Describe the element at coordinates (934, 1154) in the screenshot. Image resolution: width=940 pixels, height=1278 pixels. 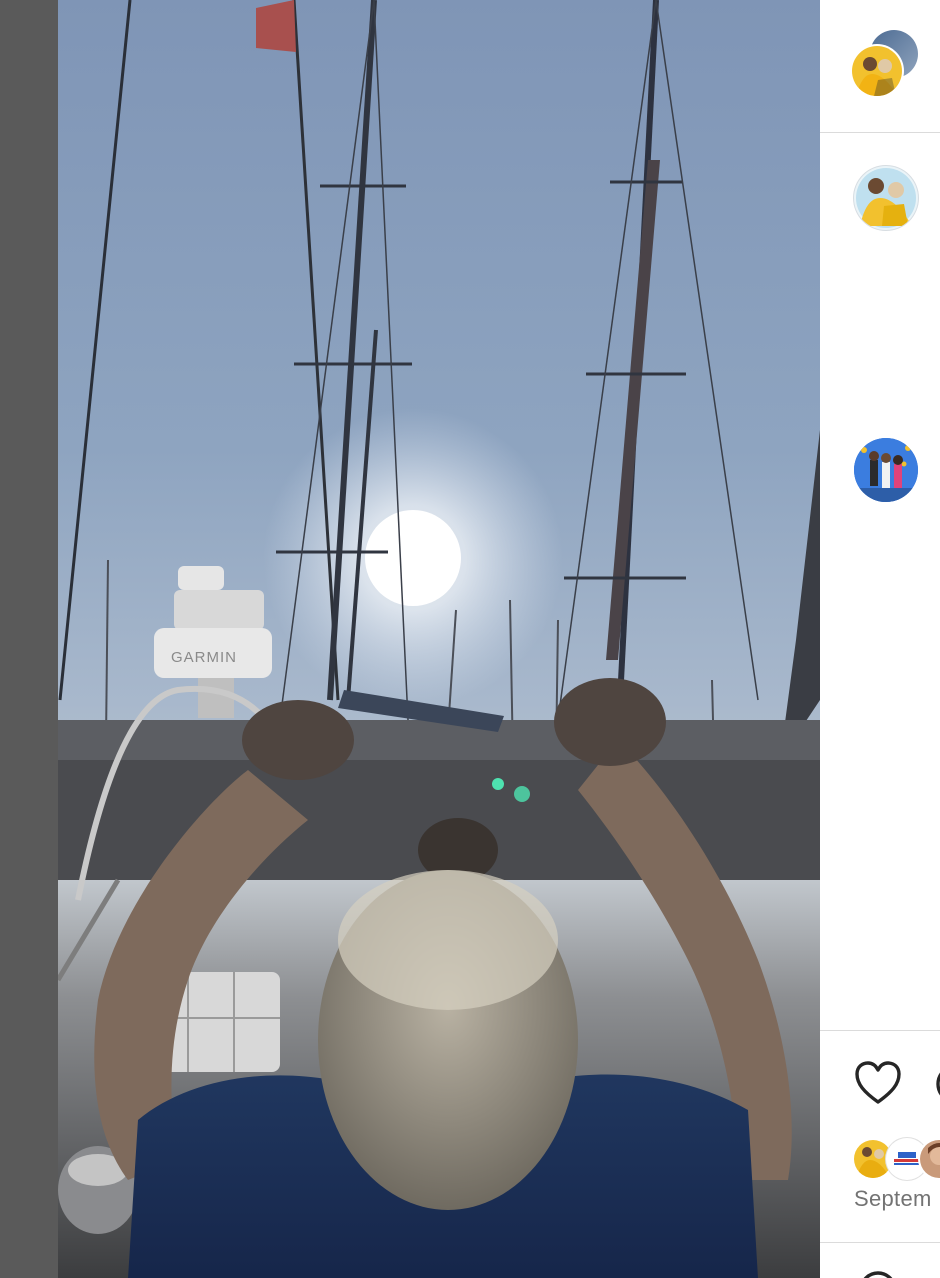
I see `person-icon` at that location.